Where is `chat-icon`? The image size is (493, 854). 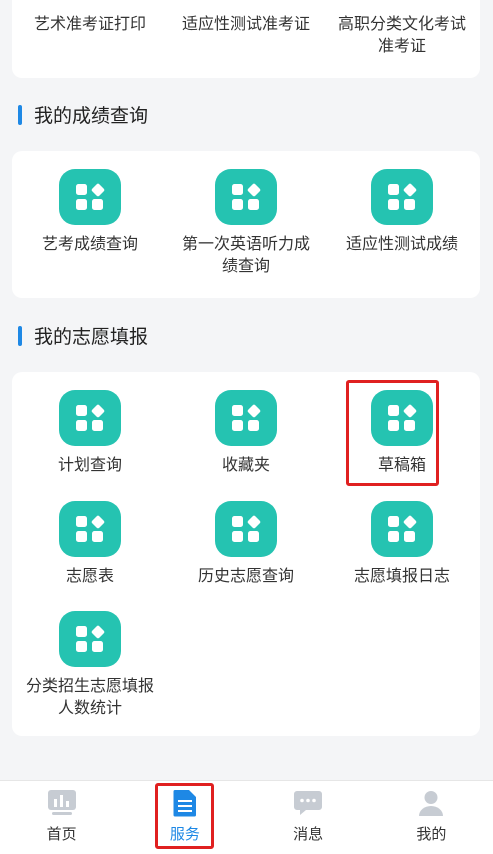 chat-icon is located at coordinates (308, 803).